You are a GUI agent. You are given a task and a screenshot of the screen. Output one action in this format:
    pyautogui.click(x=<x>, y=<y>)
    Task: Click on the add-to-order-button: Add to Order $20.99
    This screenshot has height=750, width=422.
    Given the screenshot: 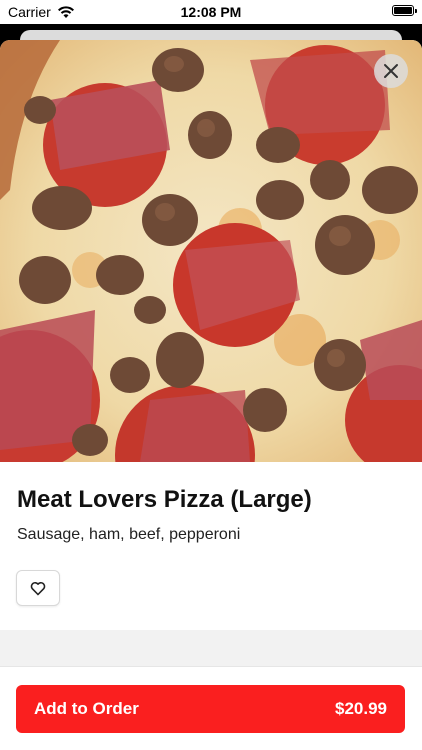 What is the action you would take?
    pyautogui.click(x=210, y=709)
    